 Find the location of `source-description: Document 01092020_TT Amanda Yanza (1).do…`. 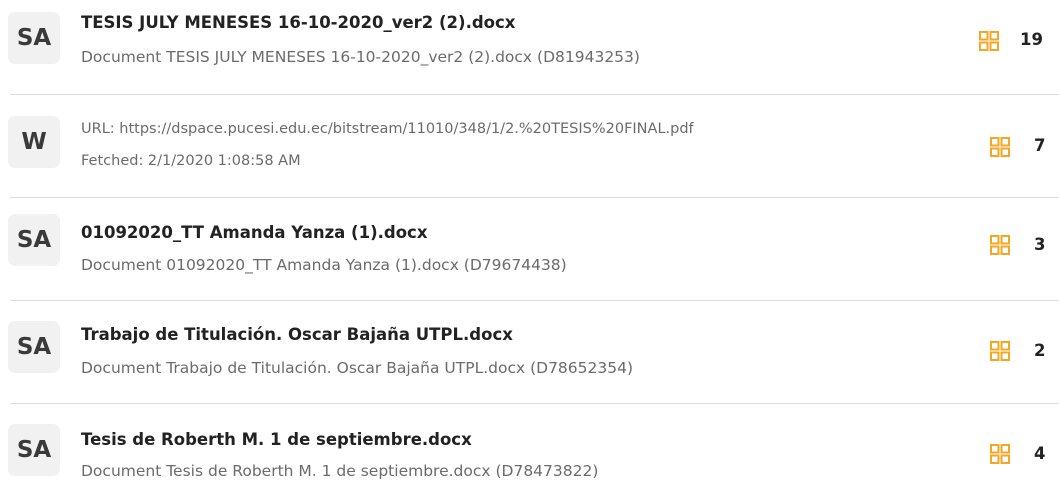

source-description: Document 01092020_TT Amanda Yanza (1).do… is located at coordinates (324, 265).